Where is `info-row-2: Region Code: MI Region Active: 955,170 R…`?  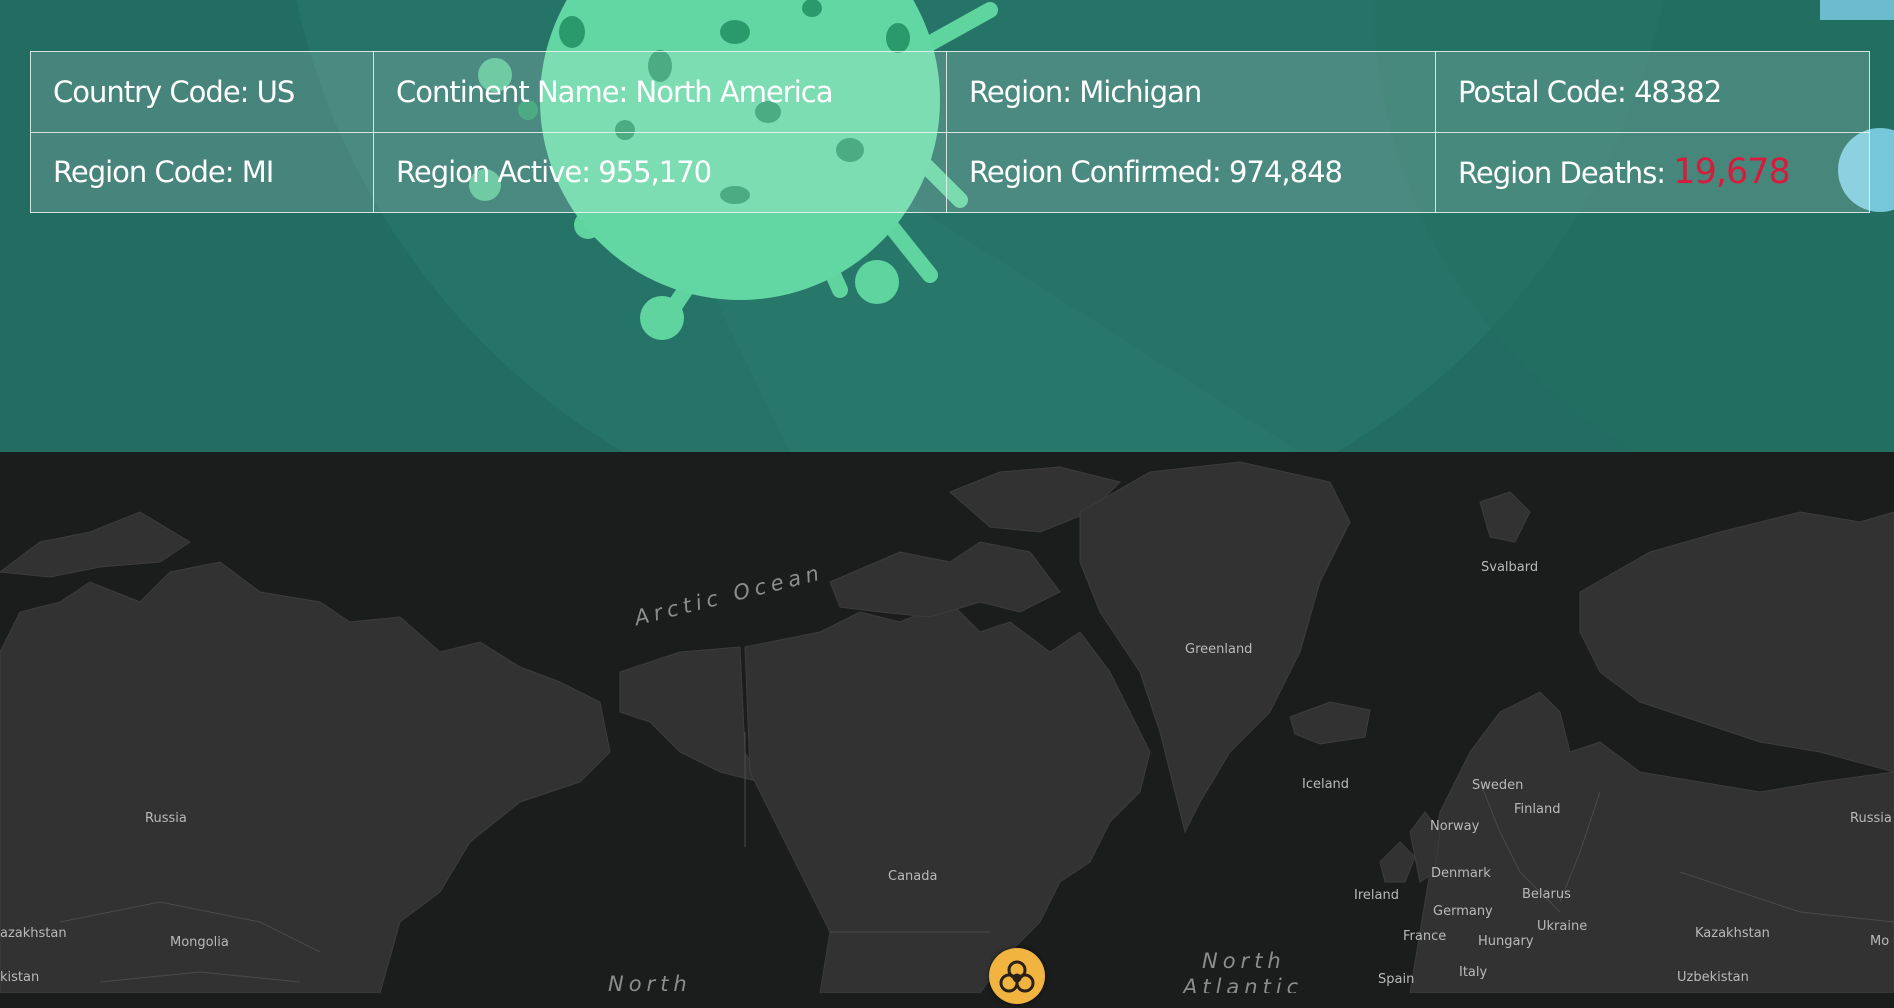
info-row-2: Region Code: MI Region Active: 955,170 R… is located at coordinates (950, 172).